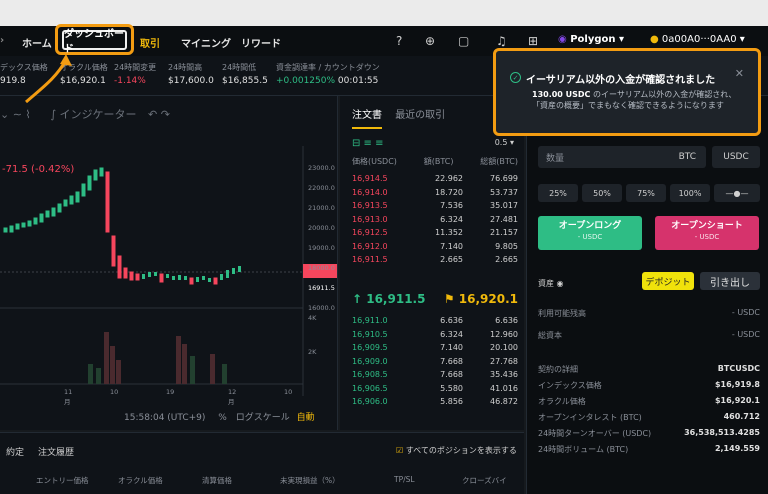 The image size is (768, 494). Describe the element at coordinates (649, 369) in the screenshot. I see `contract-row: 契約の詳細 BTCUSDC` at that location.